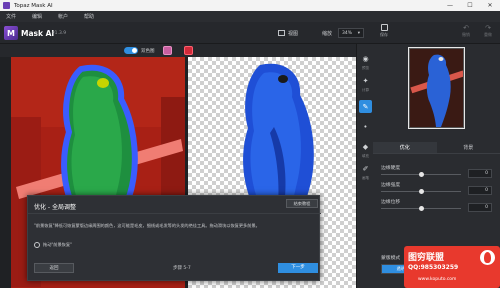 The image size is (500, 288). I want to click on view-label: 视图, so click(293, 33).